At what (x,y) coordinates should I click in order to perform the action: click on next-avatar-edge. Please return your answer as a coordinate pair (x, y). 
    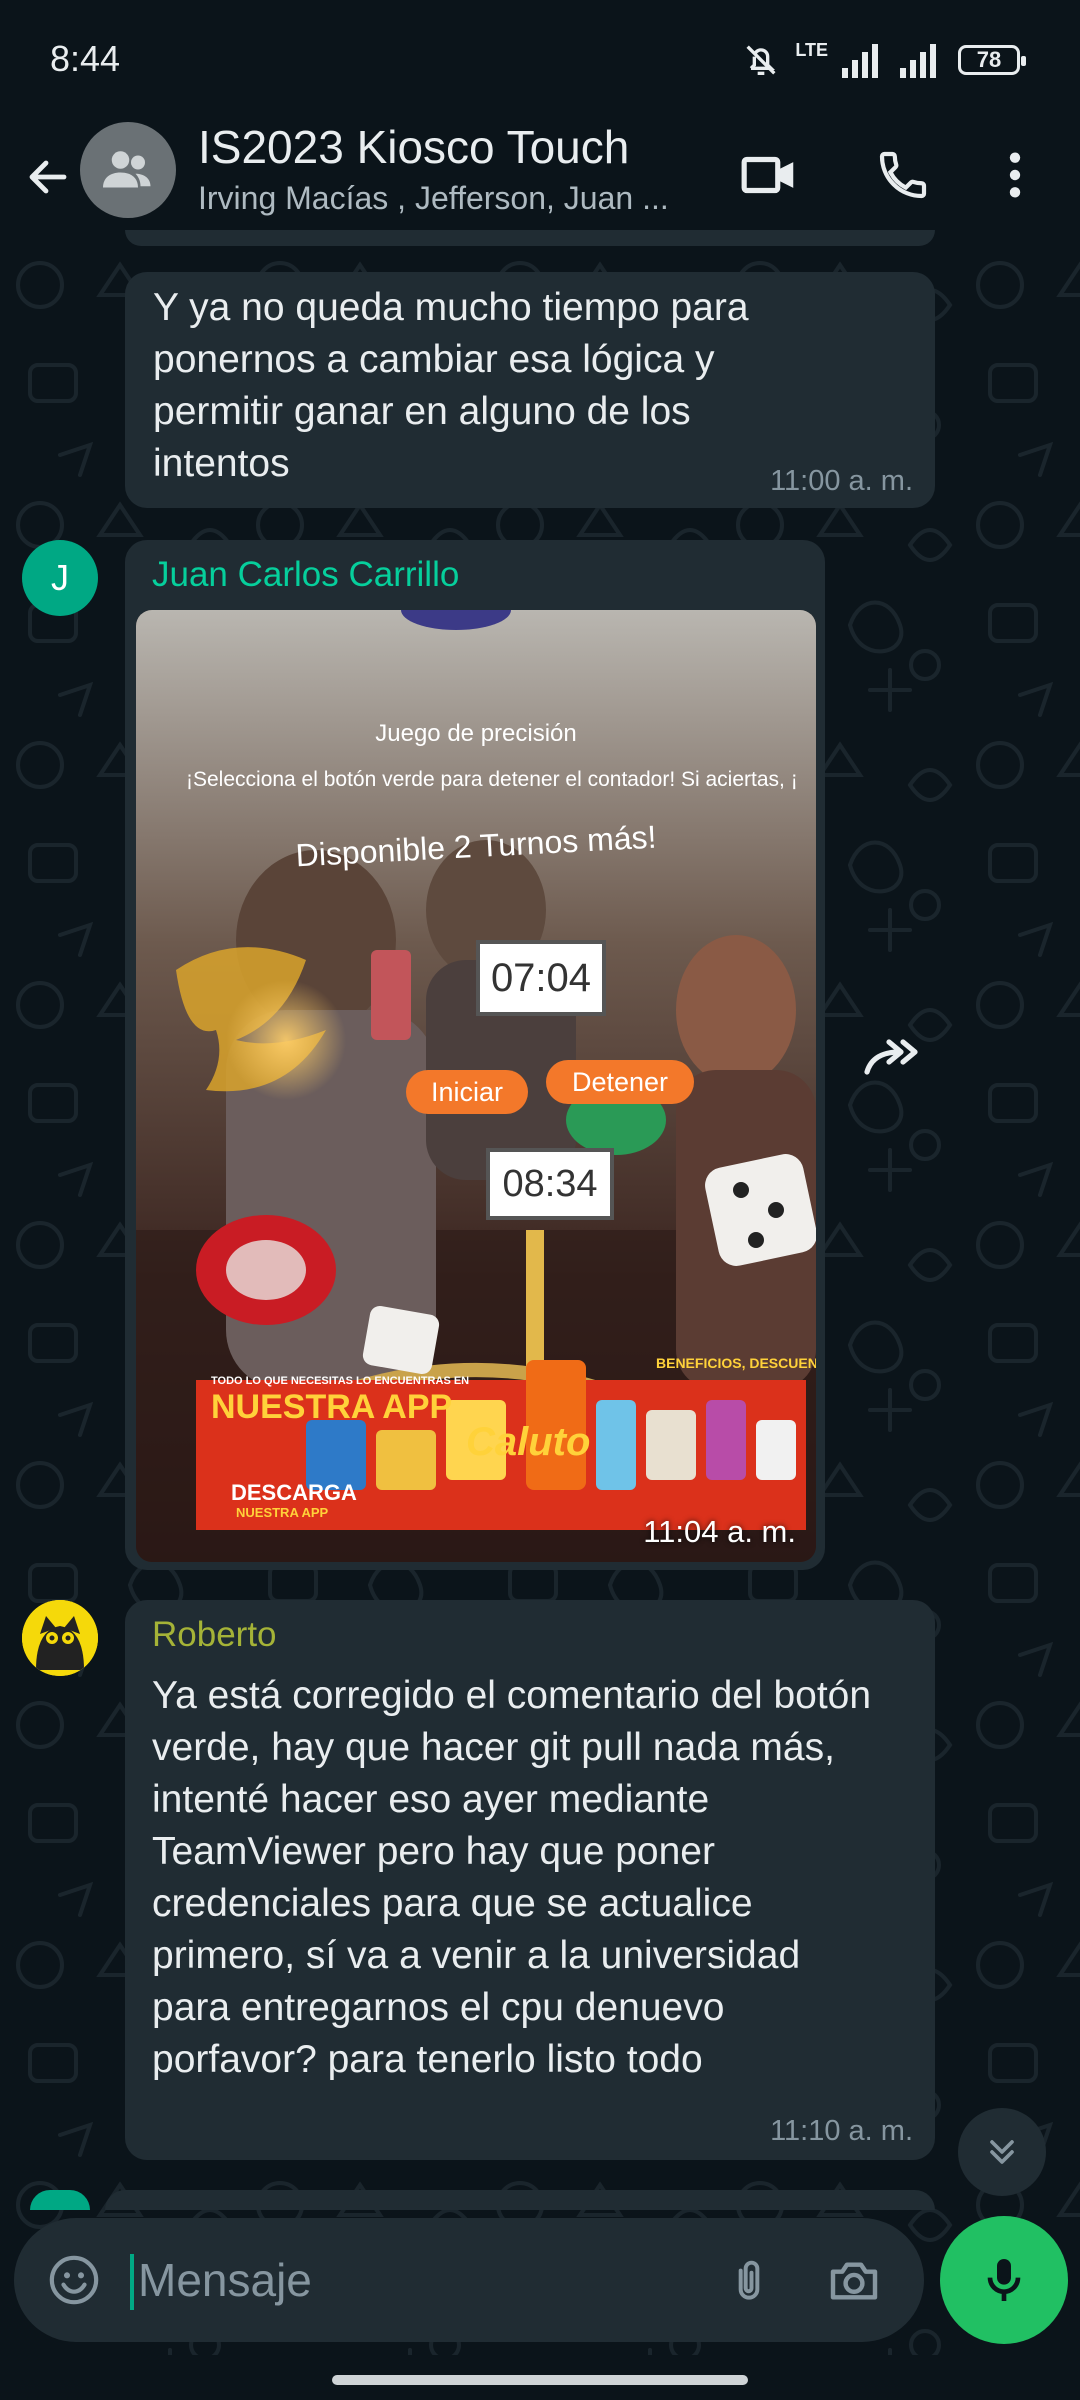
    Looking at the image, I should click on (60, 2200).